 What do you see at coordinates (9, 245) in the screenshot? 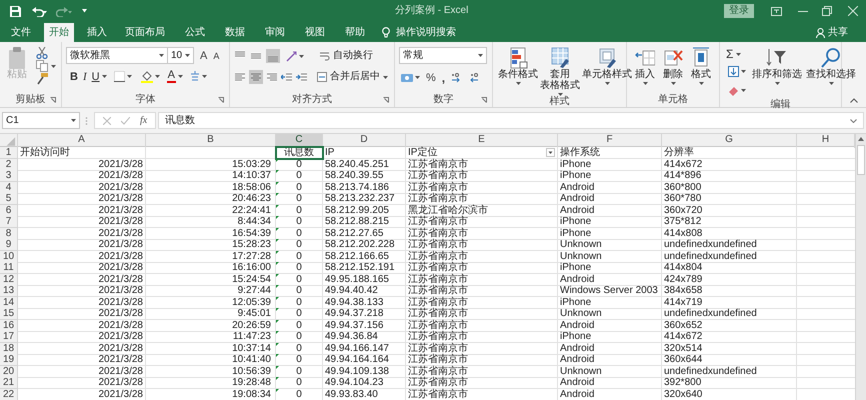
I see `row-header: 9` at bounding box center [9, 245].